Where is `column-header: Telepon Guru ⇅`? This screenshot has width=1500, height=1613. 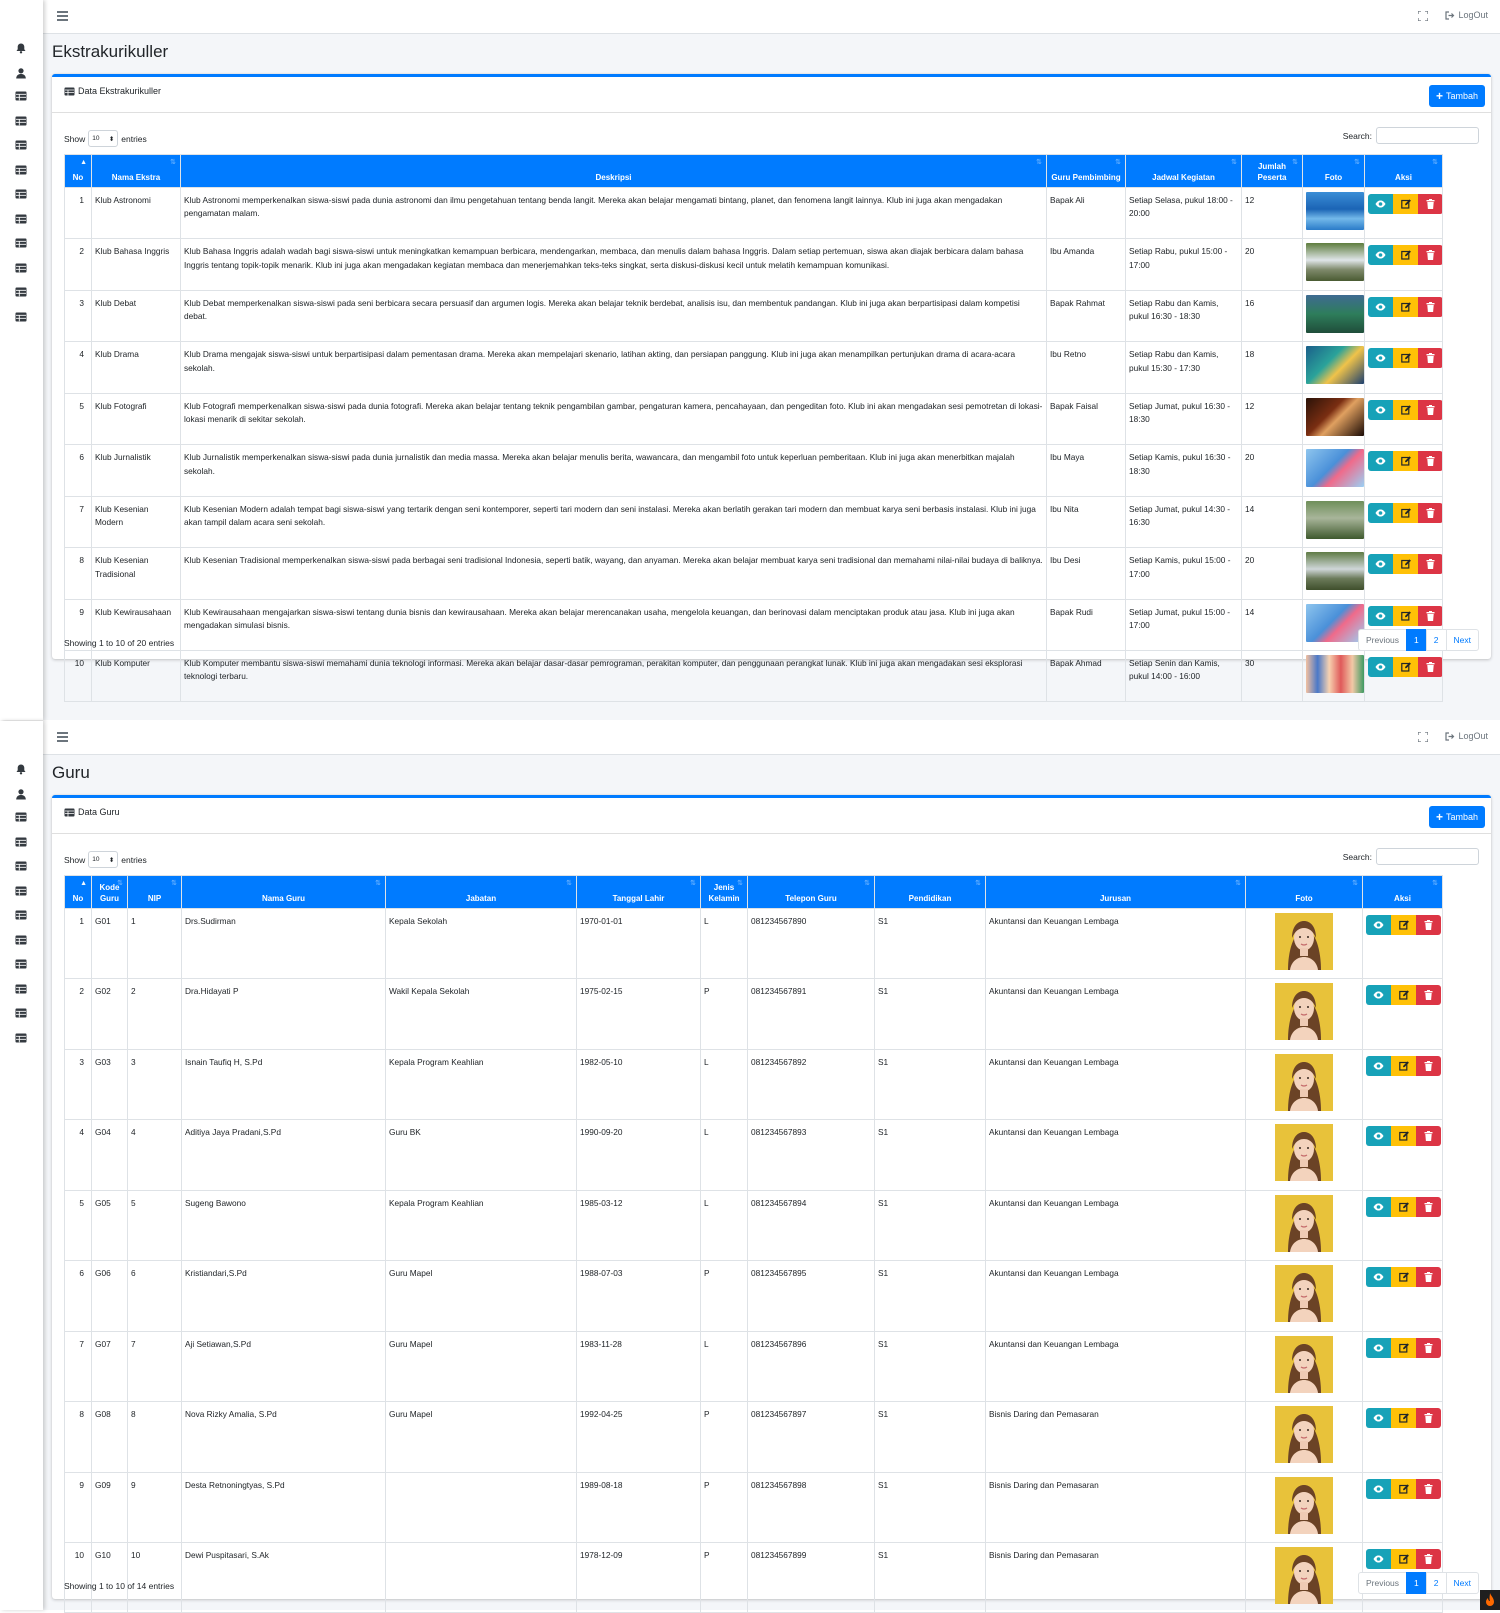 column-header: Telepon Guru ⇅ is located at coordinates (811, 892).